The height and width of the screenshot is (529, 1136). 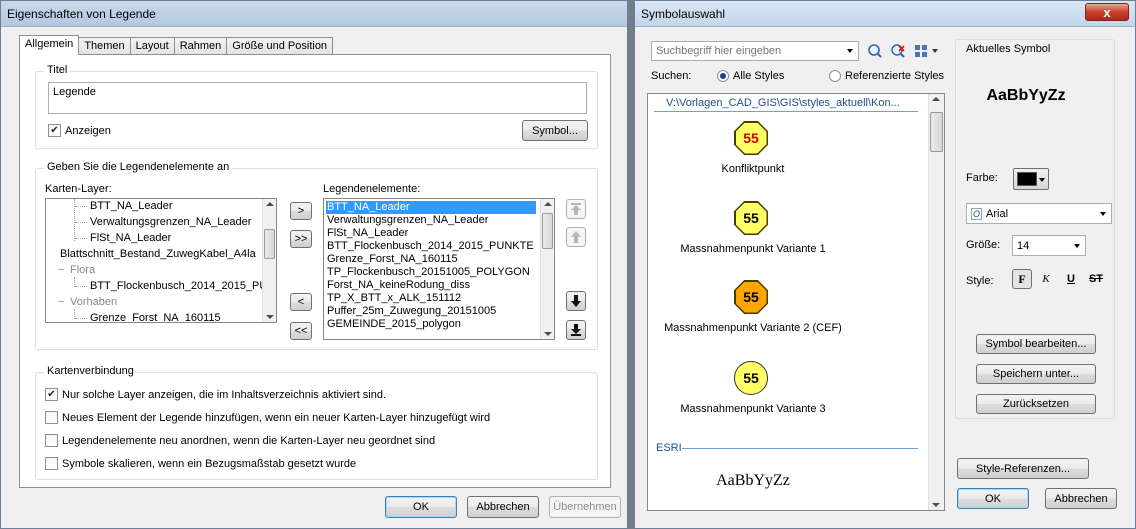 I want to click on tab-layout: Layout, so click(x=152, y=46).